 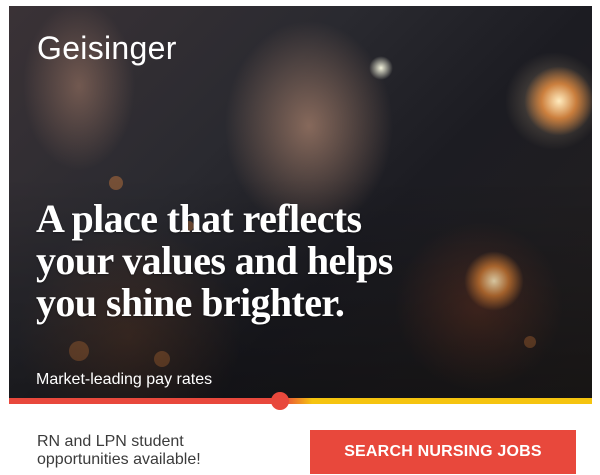 I want to click on pay-rates-tagline: Market-leading pay rates, so click(x=124, y=379).